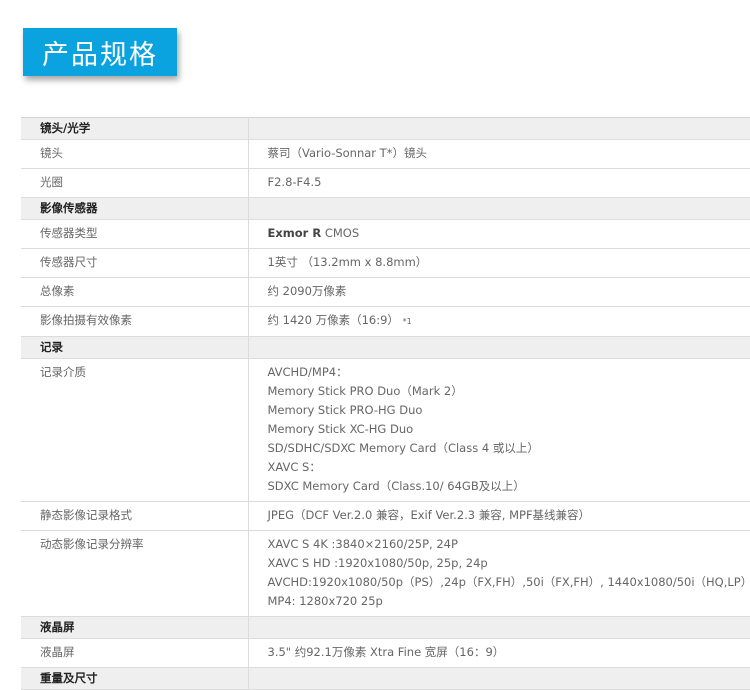  What do you see at coordinates (134, 209) in the screenshot?
I see `section-title: 影像传感器` at bounding box center [134, 209].